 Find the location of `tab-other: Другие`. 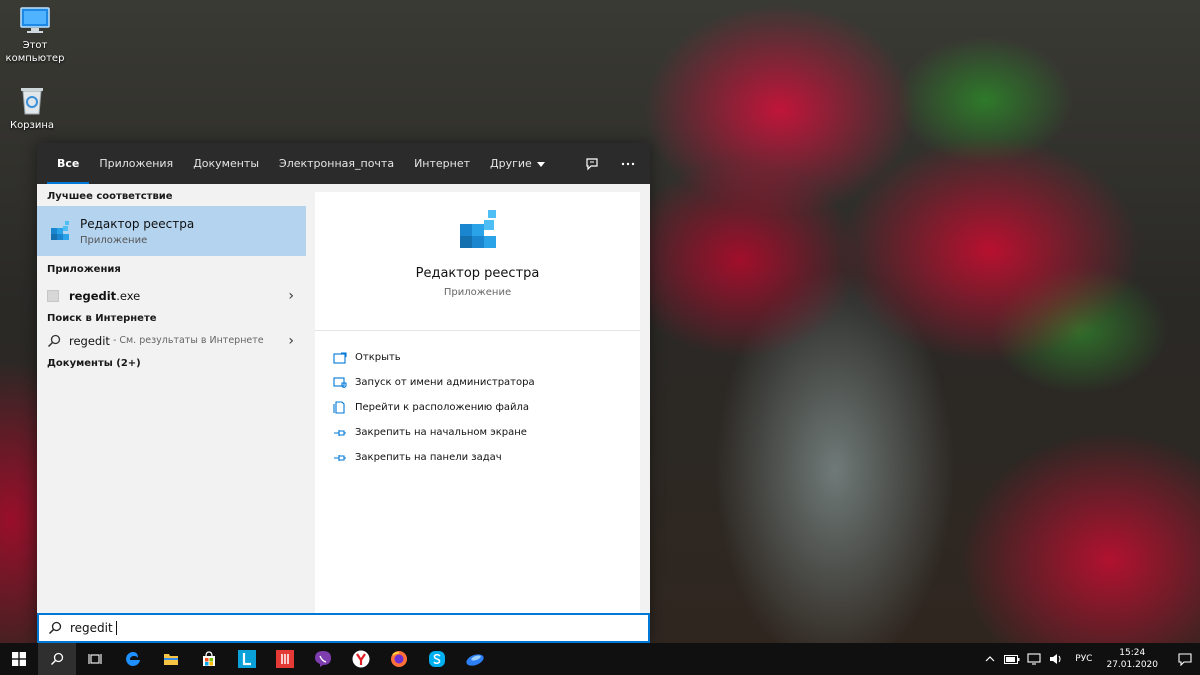

tab-other: Другие is located at coordinates (517, 163).